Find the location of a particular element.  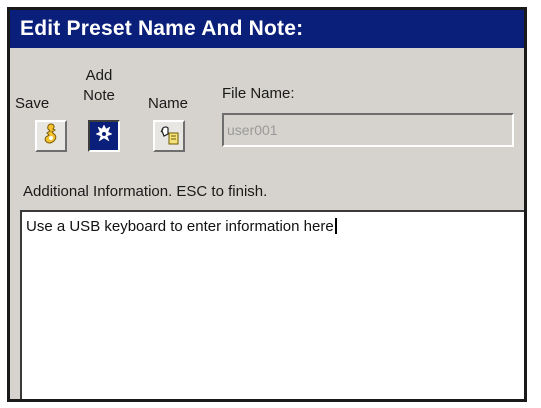

add-note-button is located at coordinates (104, 136).